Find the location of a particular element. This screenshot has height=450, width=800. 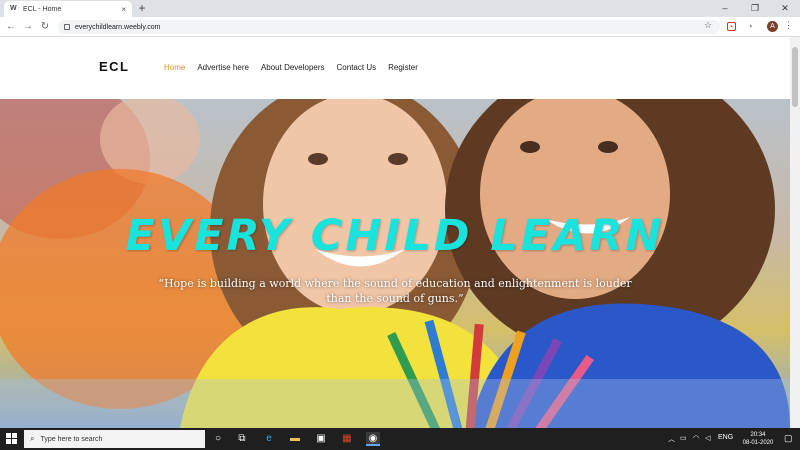

hero-title: EVERY CHILD LEARN is located at coordinates (395, 236).